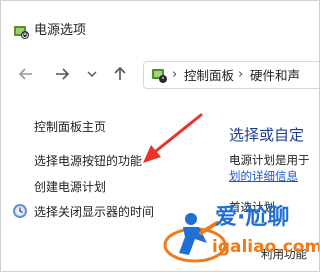 The height and width of the screenshot is (272, 320). What do you see at coordinates (94, 212) in the screenshot?
I see `sidebar-item-turn-off-display: 选择关闭显示器的时间` at bounding box center [94, 212].